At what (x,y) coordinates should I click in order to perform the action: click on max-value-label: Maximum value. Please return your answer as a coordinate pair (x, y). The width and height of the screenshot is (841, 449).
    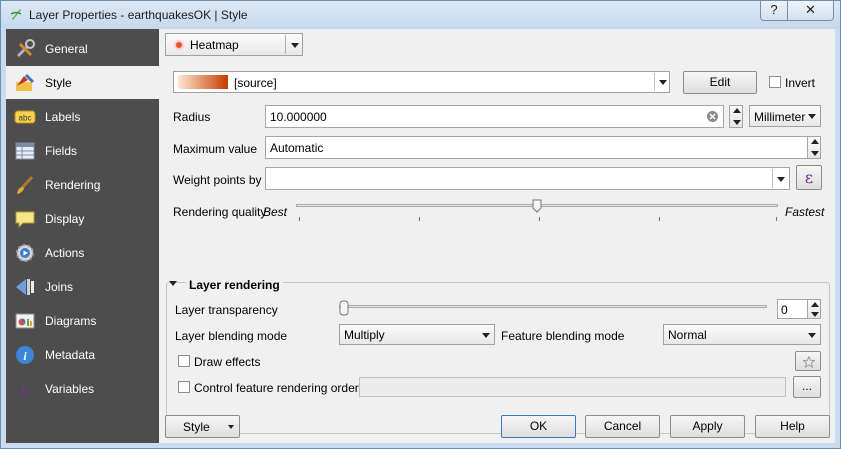
    Looking at the image, I should click on (215, 149).